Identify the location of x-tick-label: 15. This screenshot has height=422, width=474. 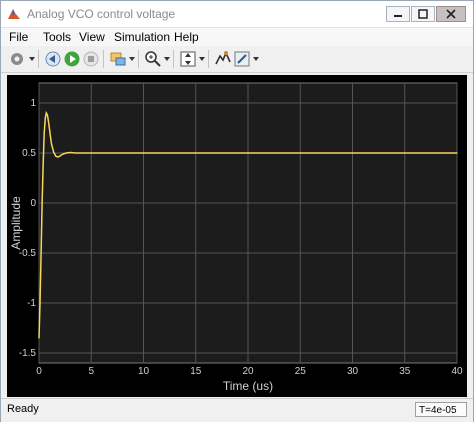
(196, 371).